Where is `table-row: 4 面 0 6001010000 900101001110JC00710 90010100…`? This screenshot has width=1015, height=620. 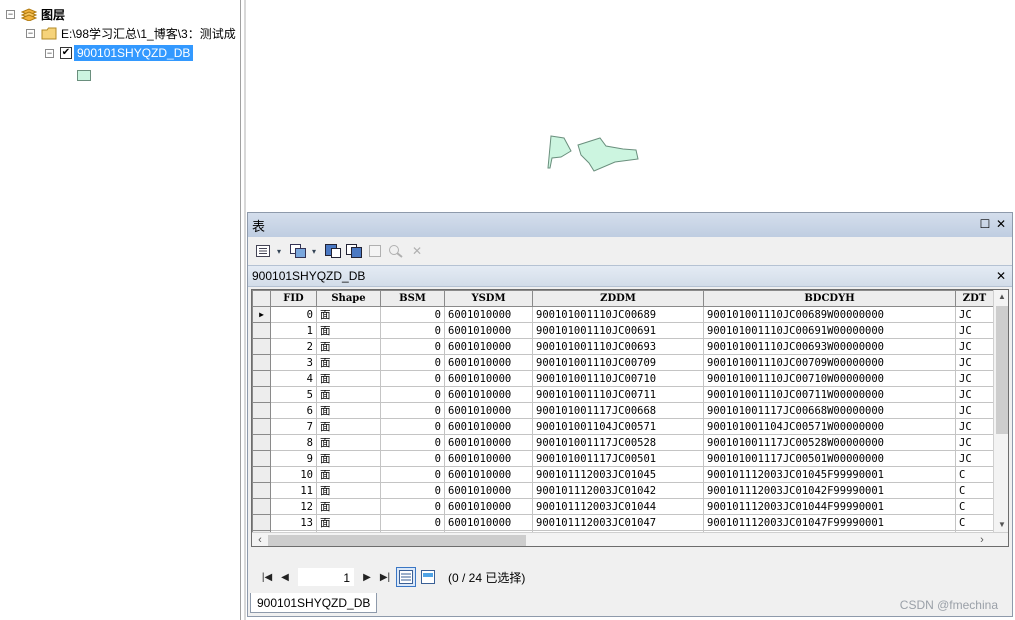
table-row: 4 面 0 6001010000 900101001110JC00710 90010100… is located at coordinates (623, 378).